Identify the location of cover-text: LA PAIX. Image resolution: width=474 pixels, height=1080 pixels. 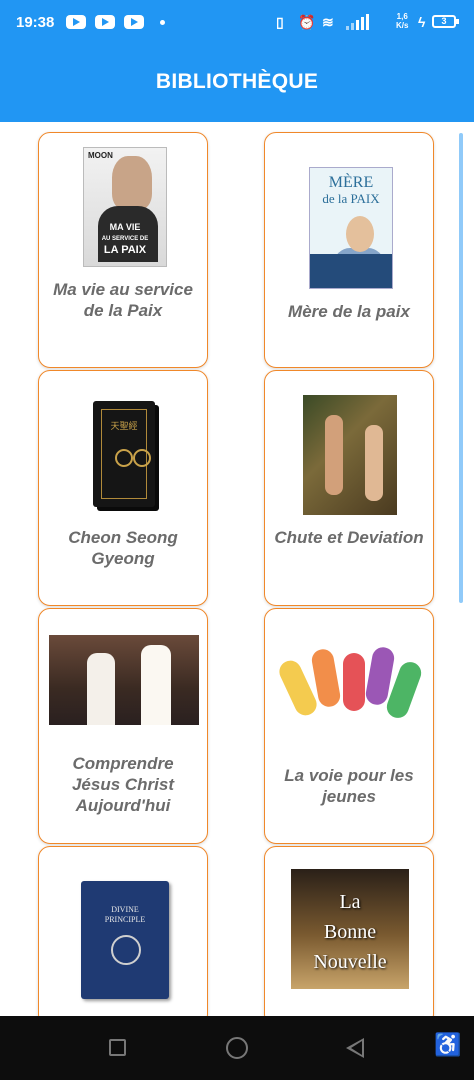
(125, 250).